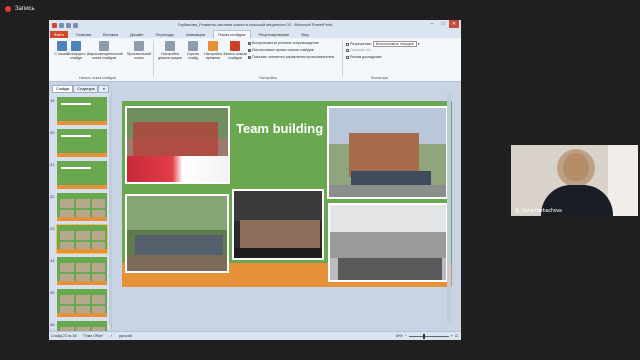  I want to click on play-narrations-checkbox: Воспроизвести речевое сопровождение, so click(283, 43).